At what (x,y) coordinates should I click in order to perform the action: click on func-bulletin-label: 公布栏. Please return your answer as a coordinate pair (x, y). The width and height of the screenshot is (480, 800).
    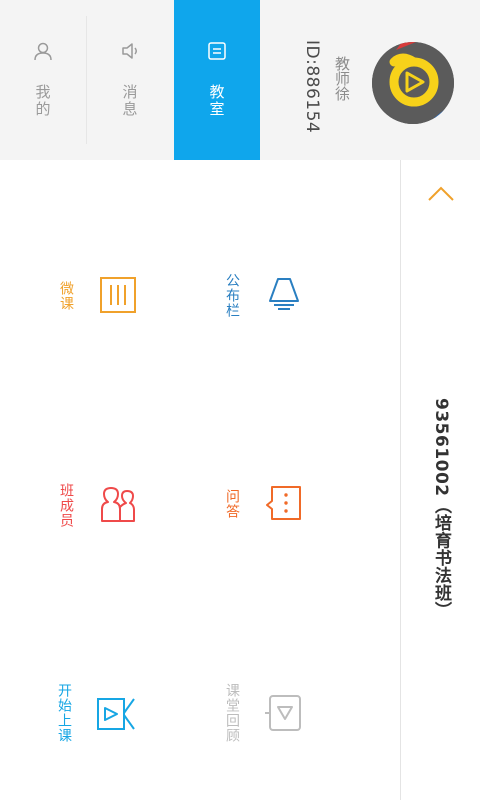
    Looking at the image, I should click on (232, 295).